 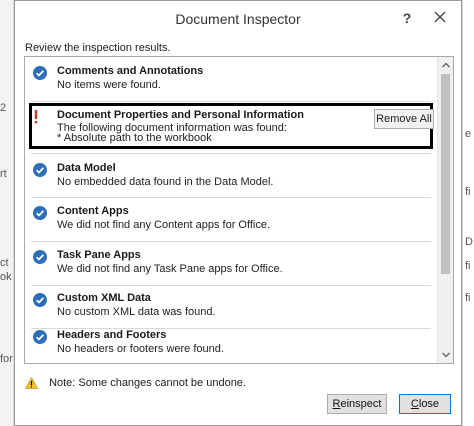 What do you see at coordinates (130, 71) in the screenshot?
I see `item-title: Comments and Annotations` at bounding box center [130, 71].